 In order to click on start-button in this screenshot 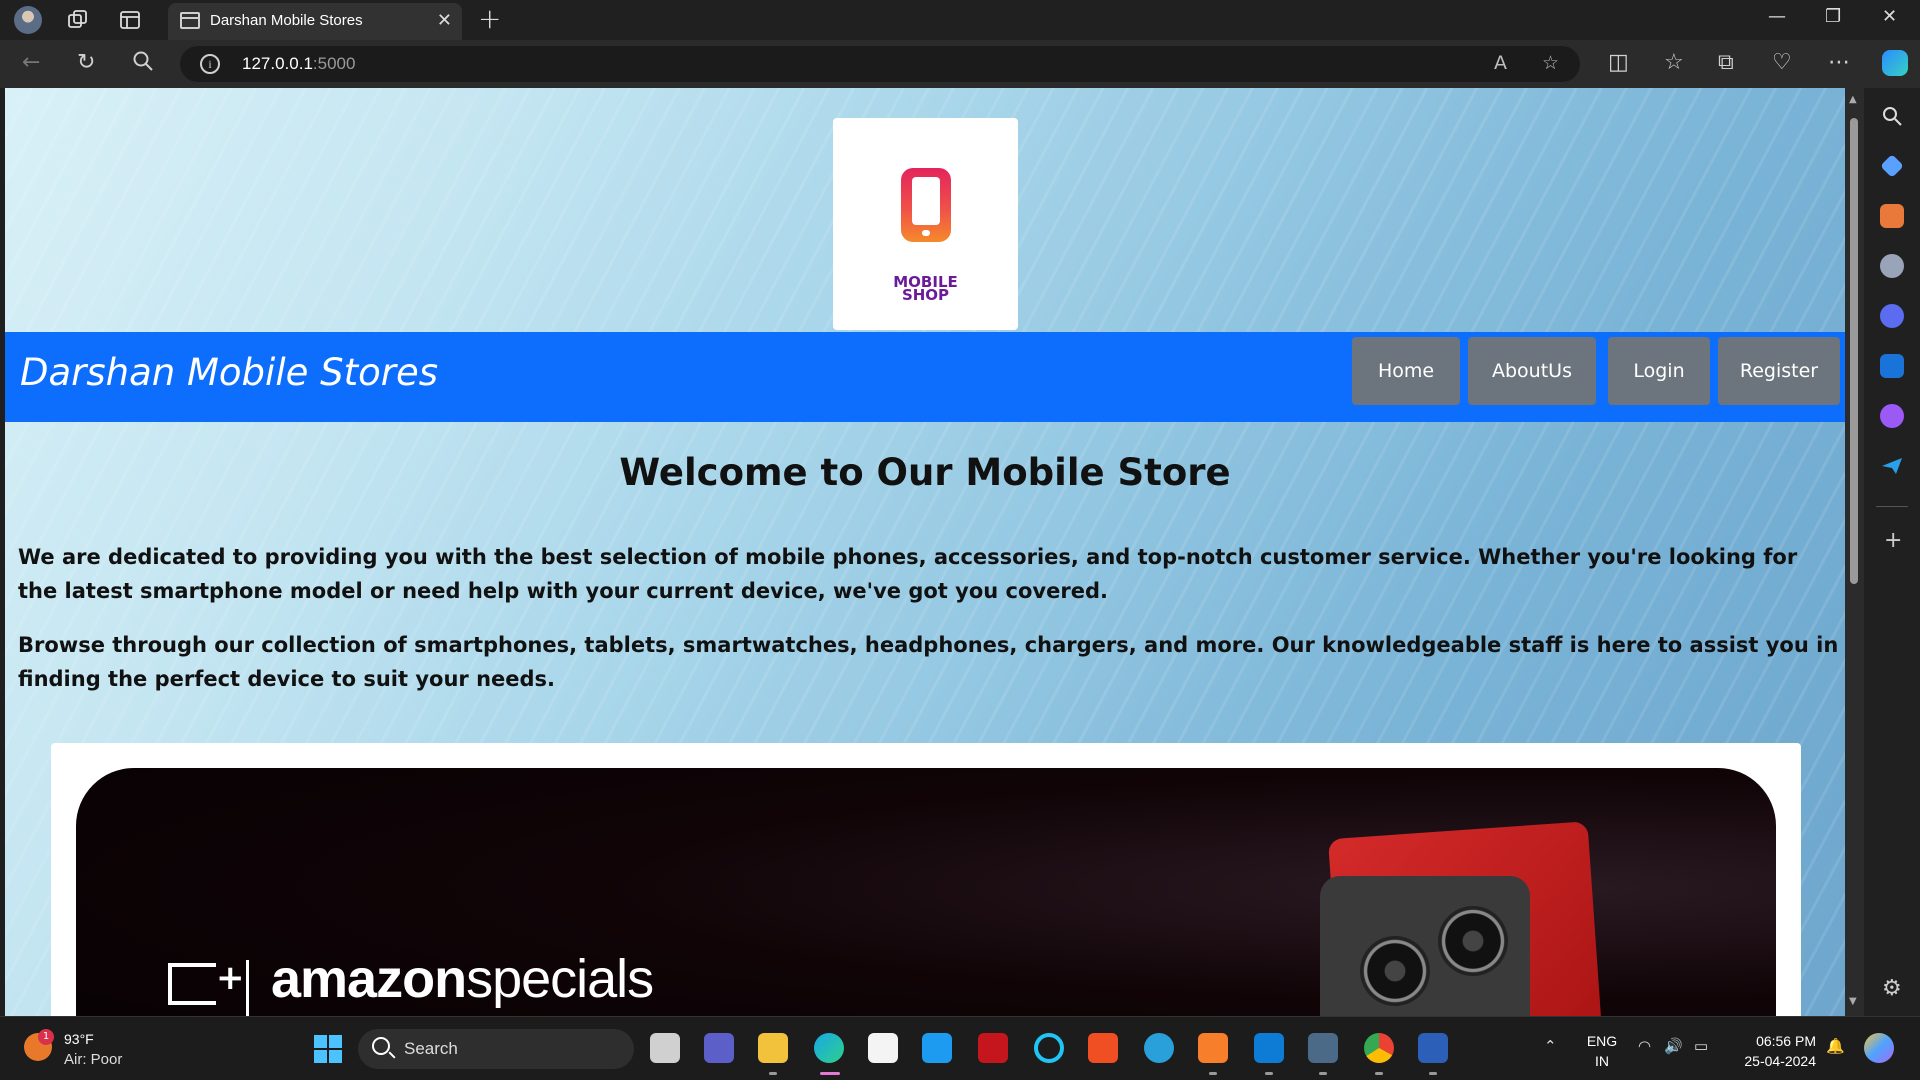, I will do `click(328, 1049)`.